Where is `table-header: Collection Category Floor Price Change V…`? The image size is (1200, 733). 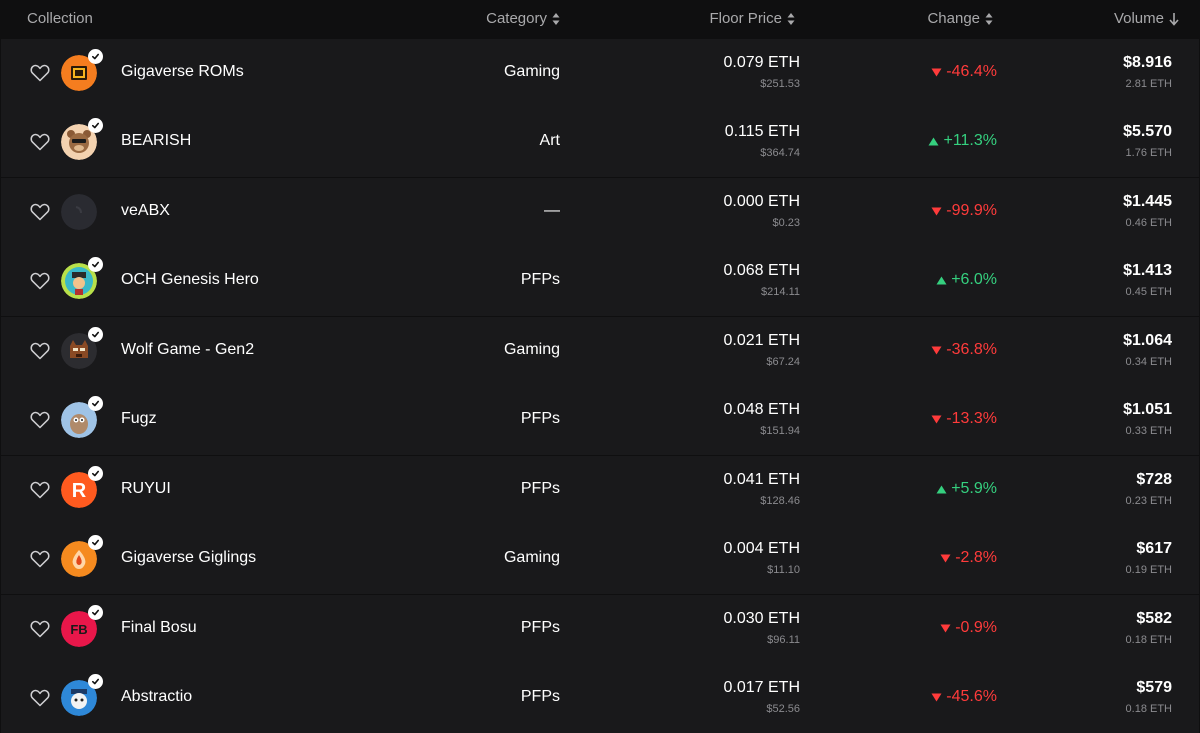 table-header: Collection Category Floor Price Change V… is located at coordinates (600, 19).